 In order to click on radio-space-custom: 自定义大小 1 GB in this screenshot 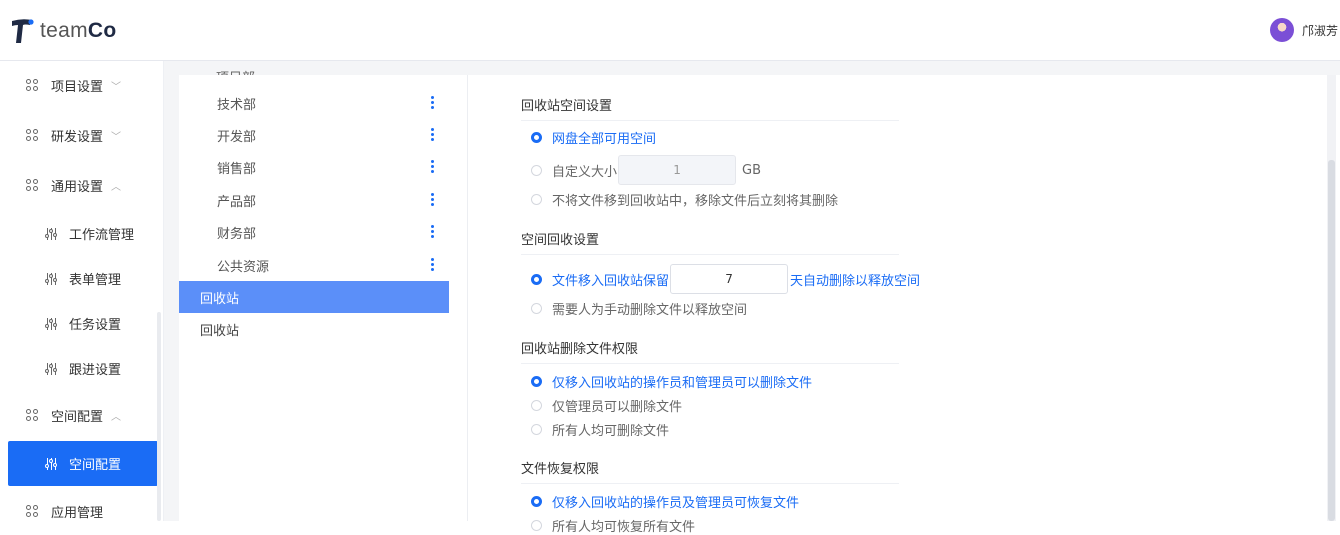, I will do `click(646, 170)`.